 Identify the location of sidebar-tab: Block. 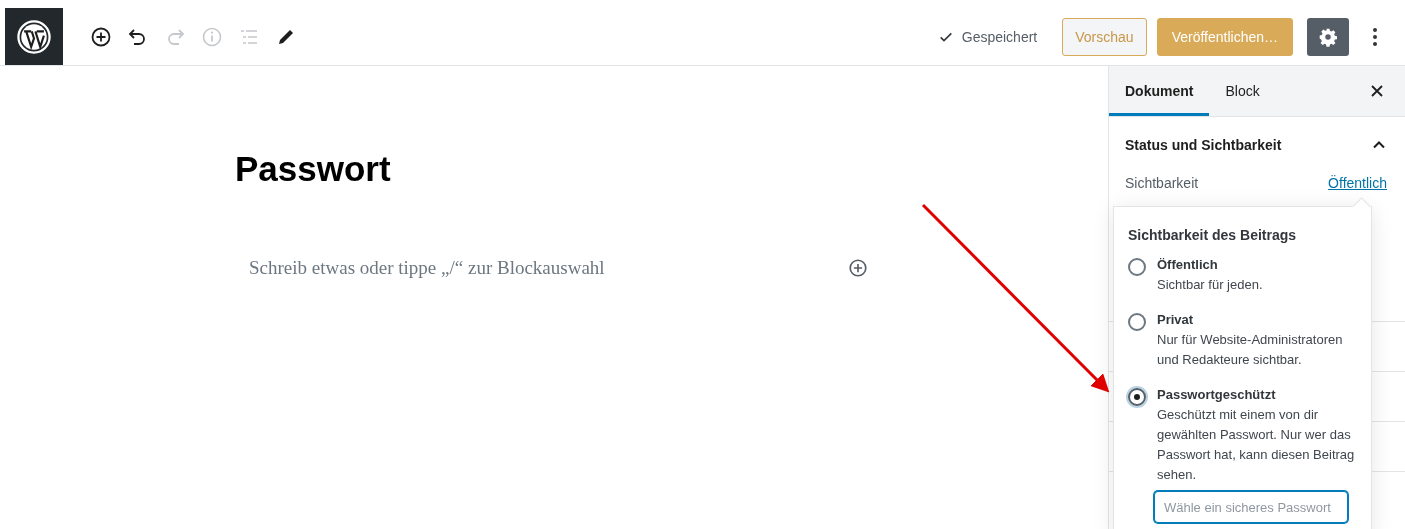
(1242, 91).